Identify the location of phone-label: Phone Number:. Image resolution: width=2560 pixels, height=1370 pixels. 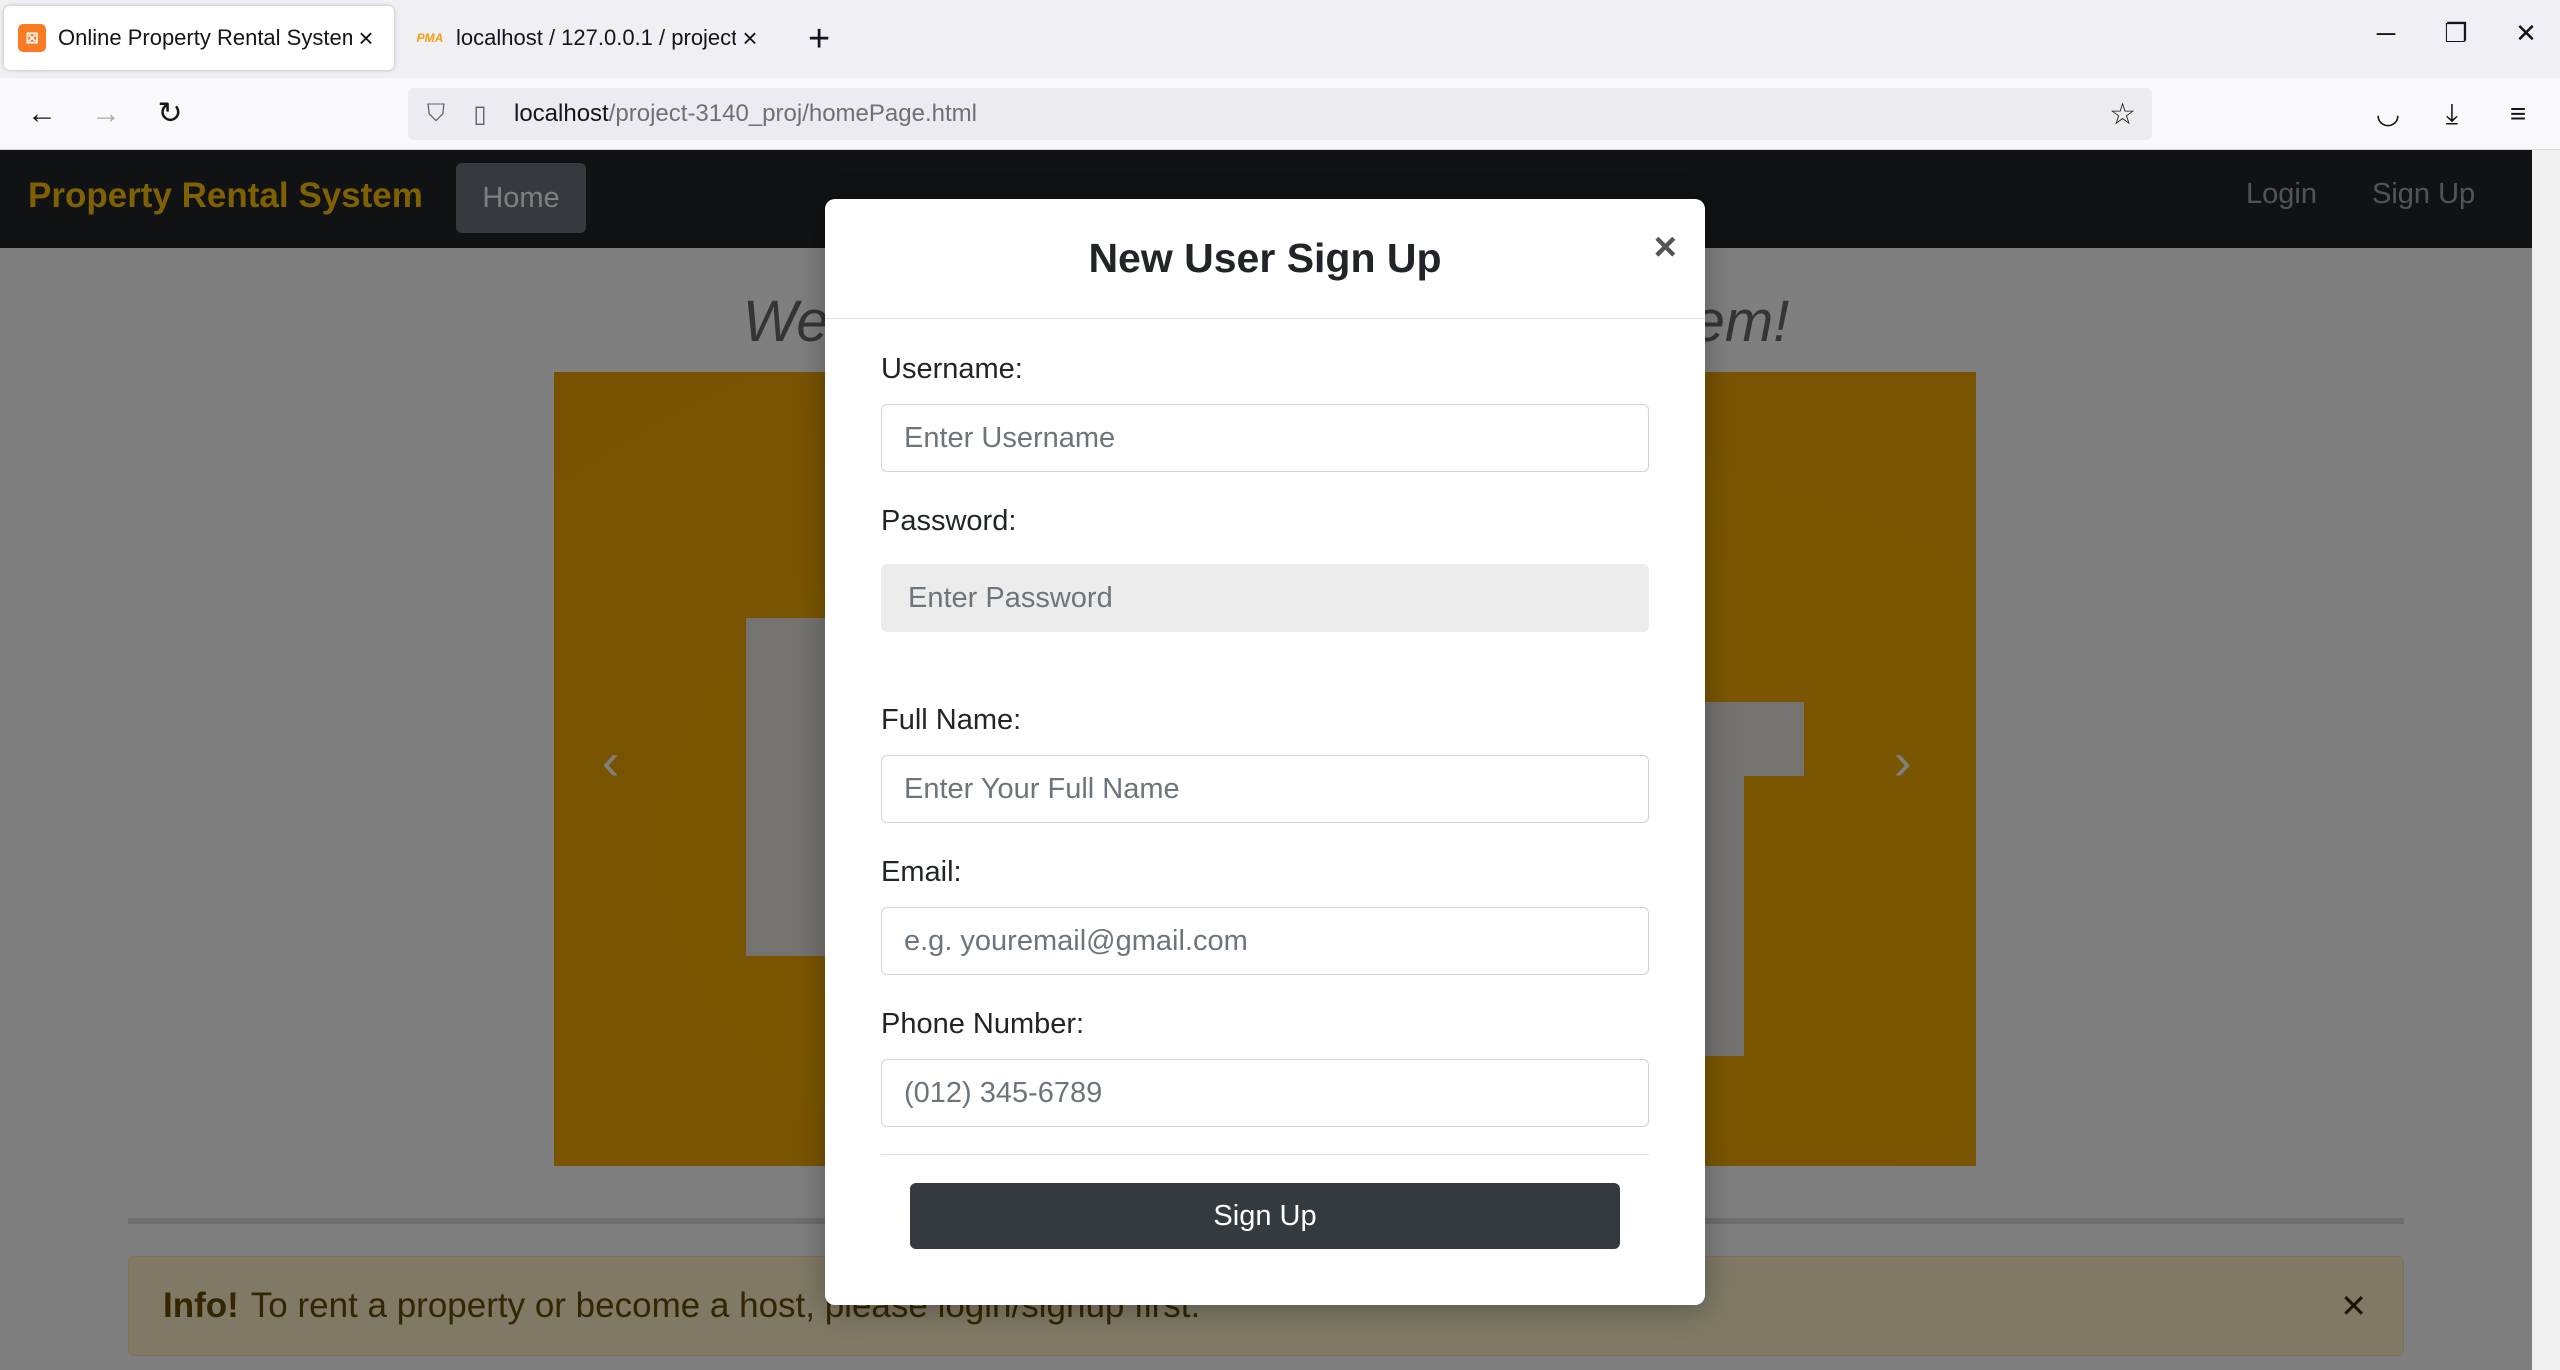
(983, 1024).